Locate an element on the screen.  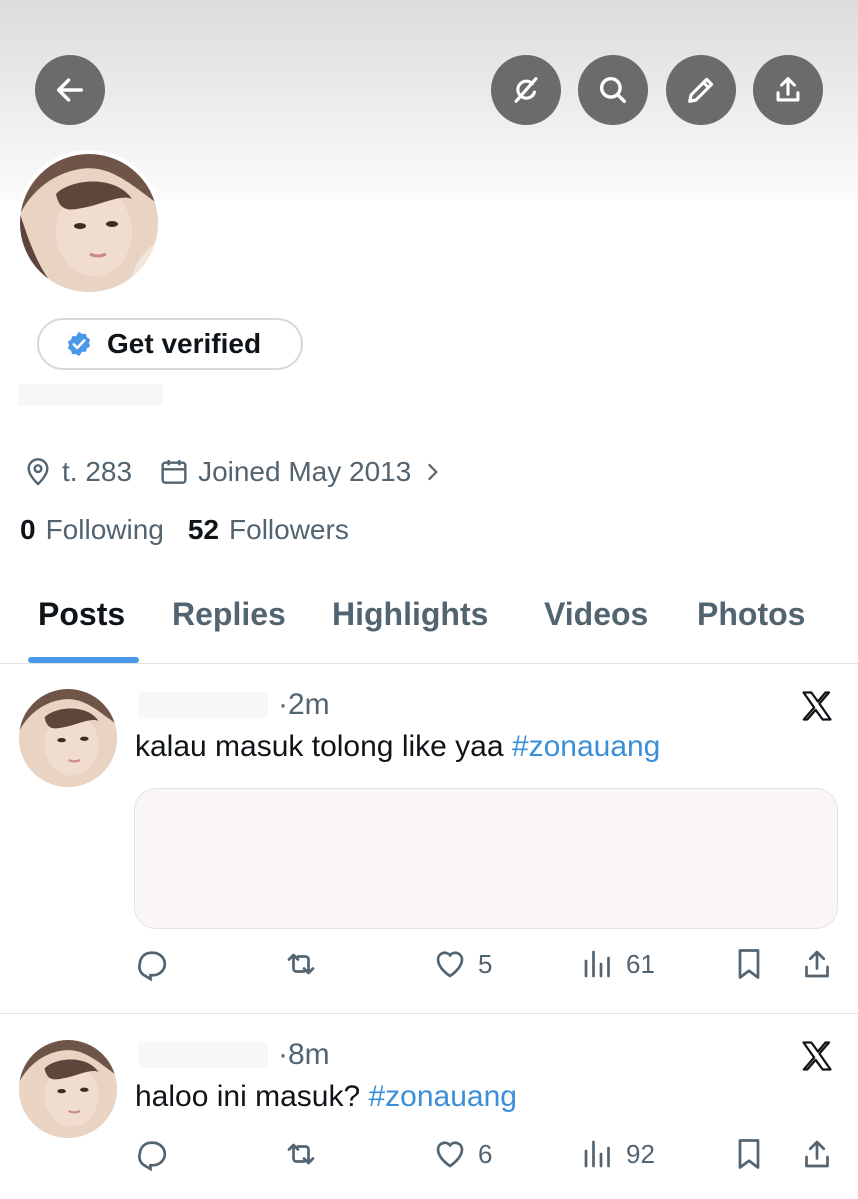
views-button: 61 is located at coordinates (617, 964).